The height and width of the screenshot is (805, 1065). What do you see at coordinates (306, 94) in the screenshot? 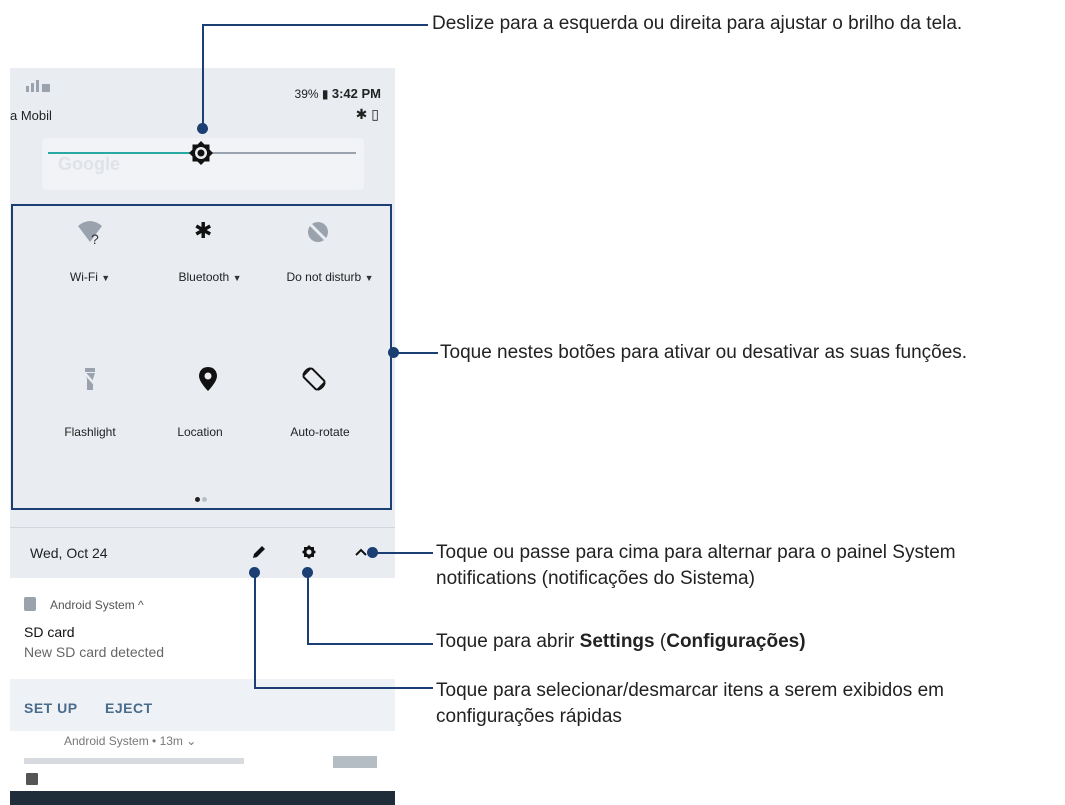
I see `battery-percent: 39%` at bounding box center [306, 94].